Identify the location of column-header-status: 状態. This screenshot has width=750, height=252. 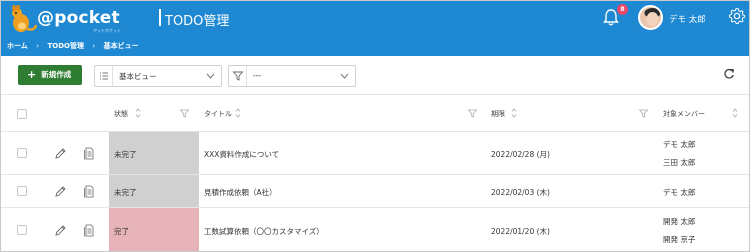
(121, 114).